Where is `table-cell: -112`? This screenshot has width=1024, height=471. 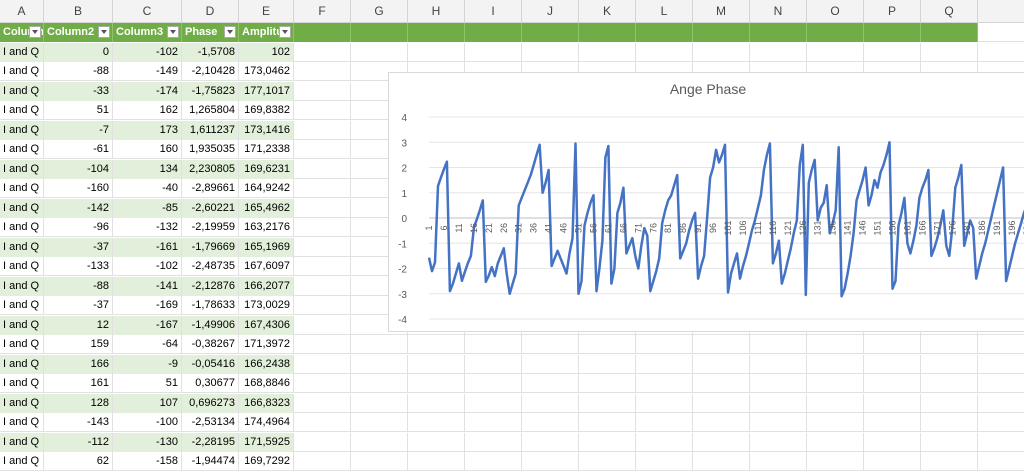
table-cell: -112 is located at coordinates (78, 442).